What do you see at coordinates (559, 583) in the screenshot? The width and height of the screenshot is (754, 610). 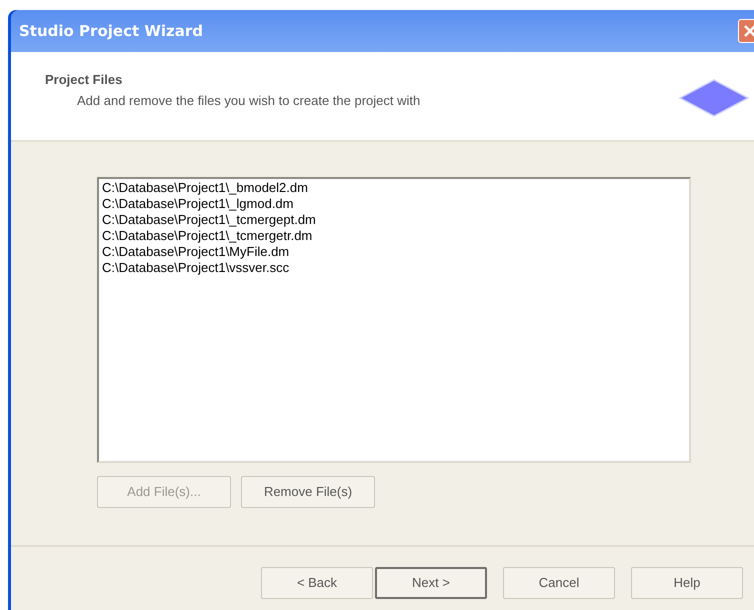 I see `cancel-button: Cancel` at bounding box center [559, 583].